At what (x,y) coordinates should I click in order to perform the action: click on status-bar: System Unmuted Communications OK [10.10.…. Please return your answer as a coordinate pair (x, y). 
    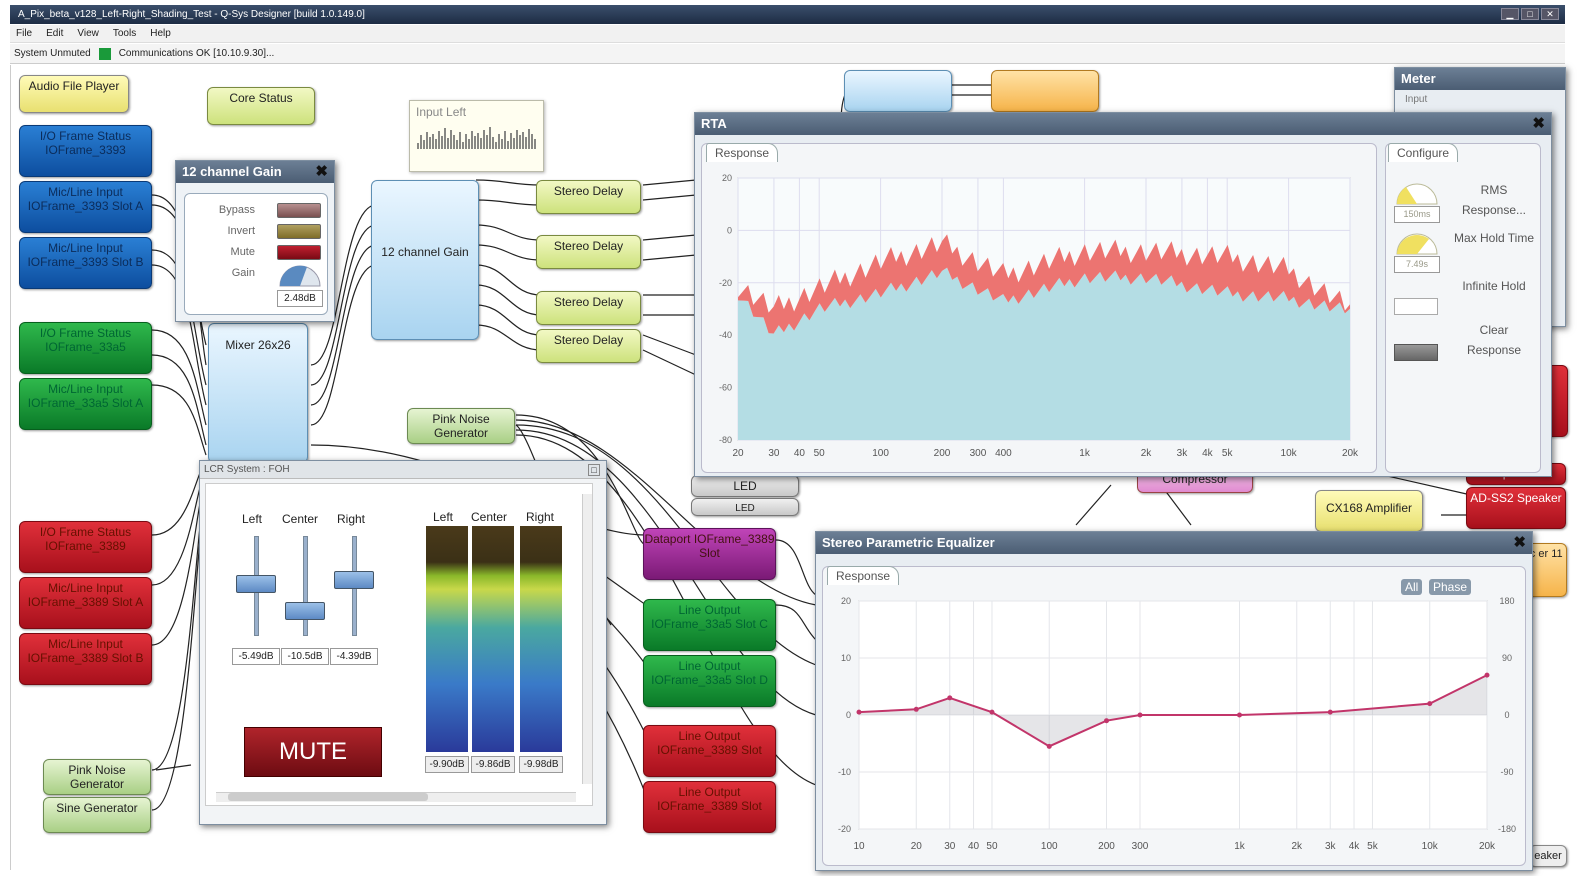
    Looking at the image, I should click on (787, 54).